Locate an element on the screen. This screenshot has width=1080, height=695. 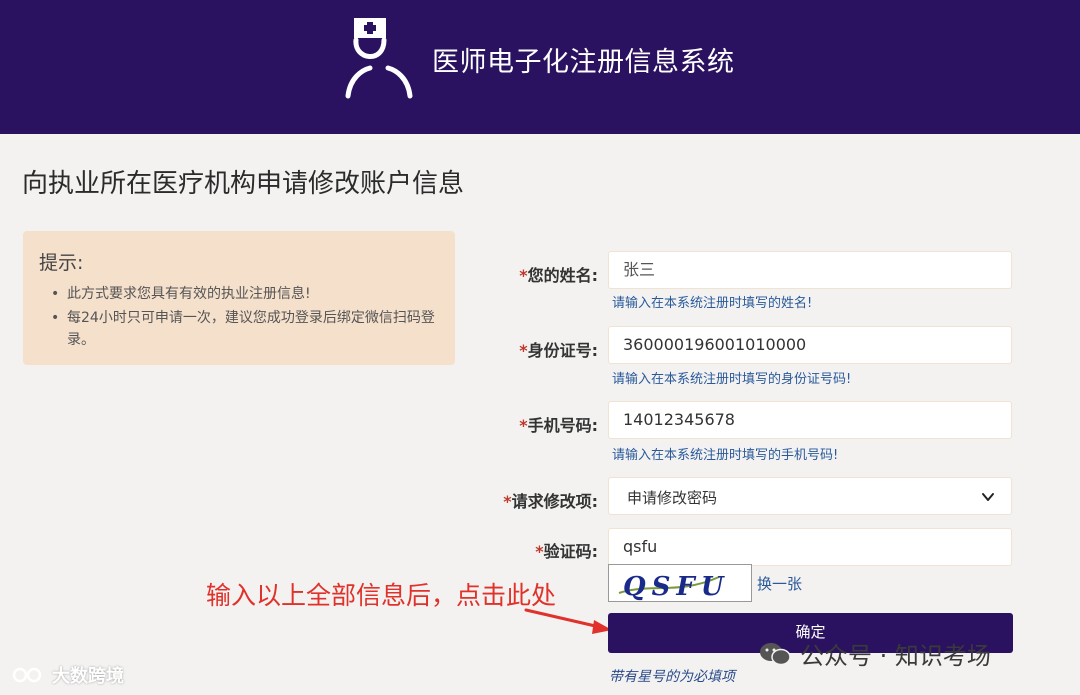
captcha-graphic: QSFU is located at coordinates (674, 587).